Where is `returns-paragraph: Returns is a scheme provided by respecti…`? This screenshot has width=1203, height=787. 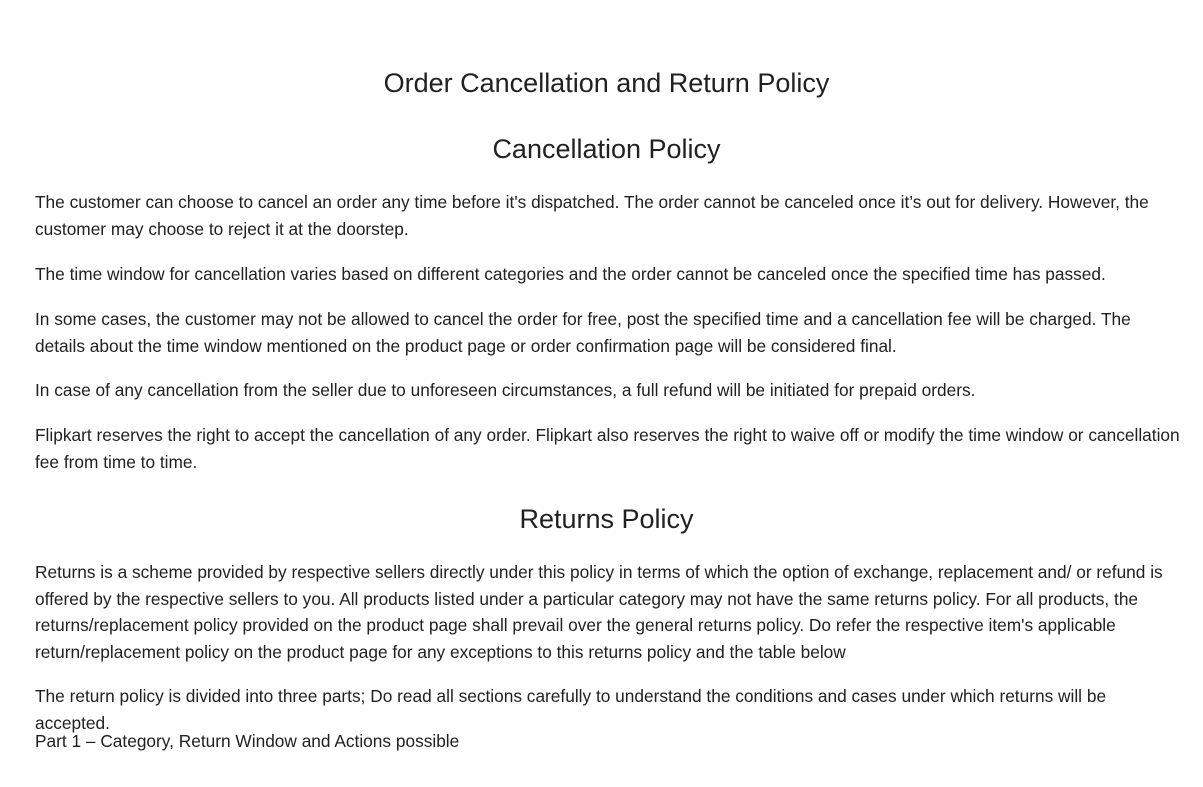
returns-paragraph: Returns is a scheme provided by respecti… is located at coordinates (599, 612).